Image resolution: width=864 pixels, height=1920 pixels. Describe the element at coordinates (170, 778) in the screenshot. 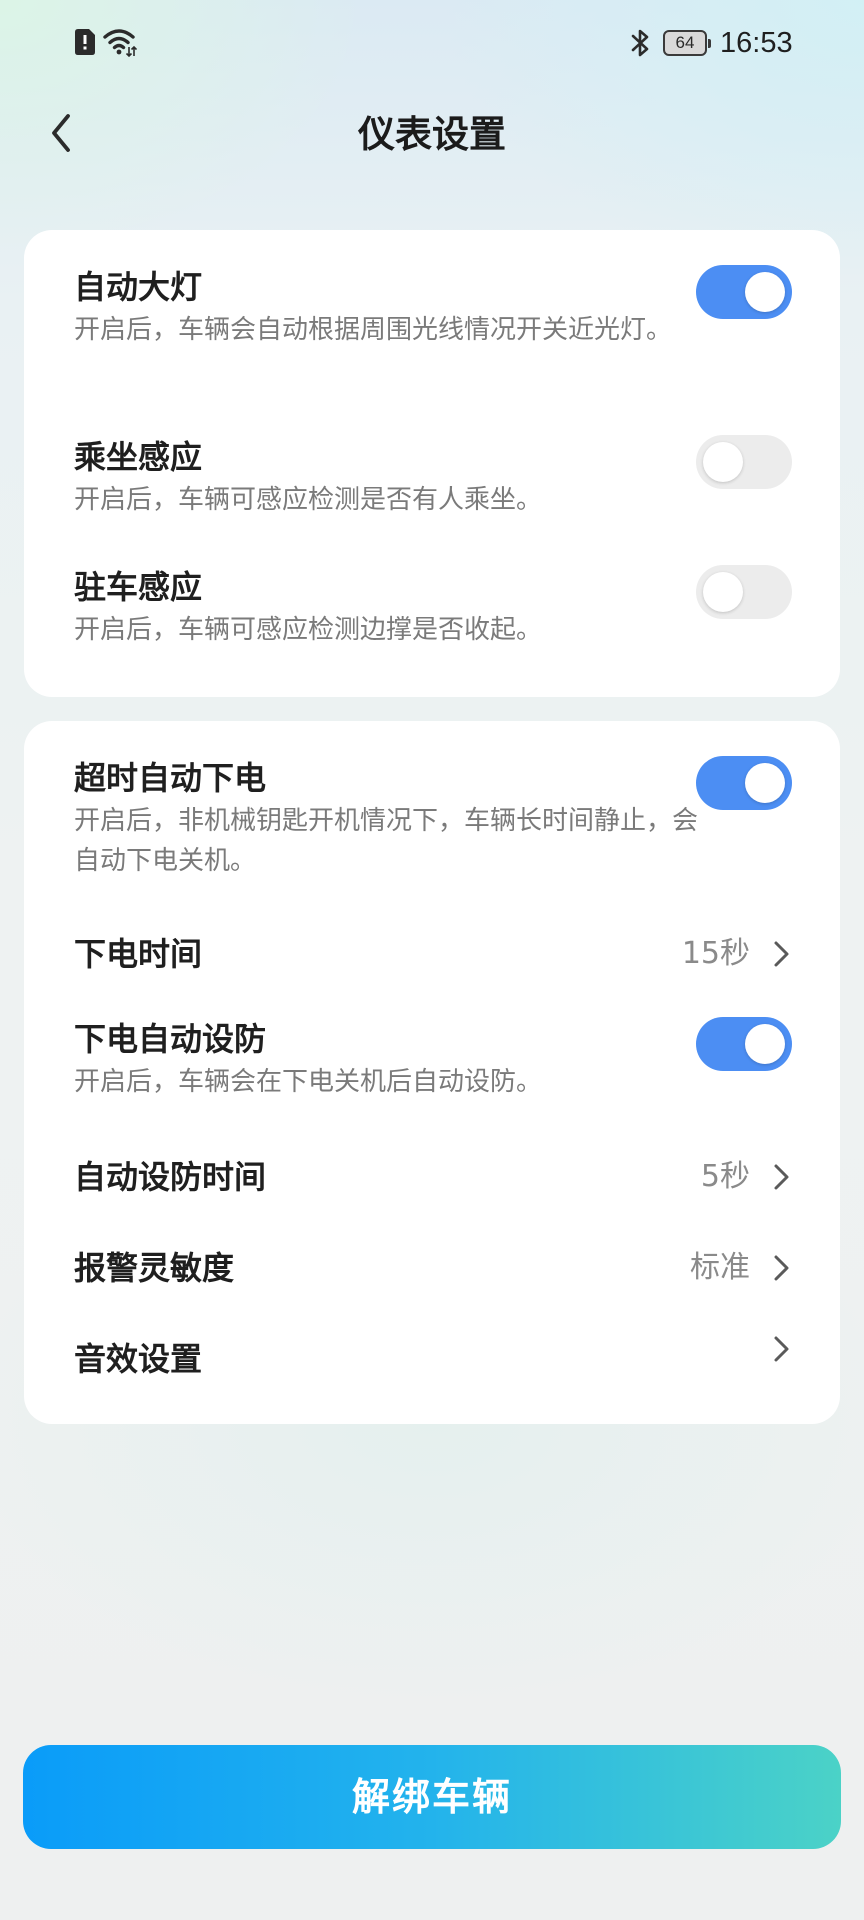

I see `setting-title: 超时自动下电` at that location.